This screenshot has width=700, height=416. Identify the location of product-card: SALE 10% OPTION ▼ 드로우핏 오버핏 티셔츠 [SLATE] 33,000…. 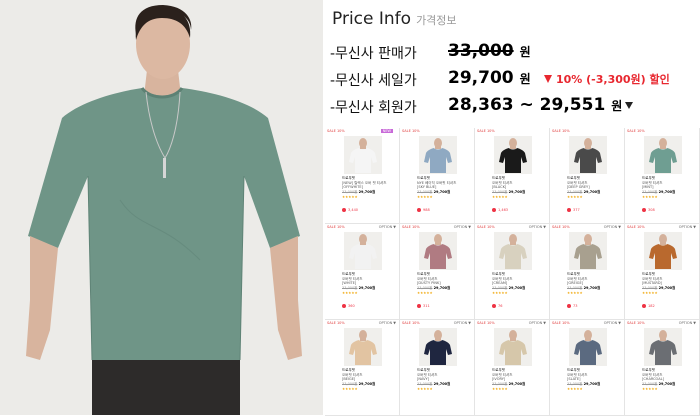
(587, 368).